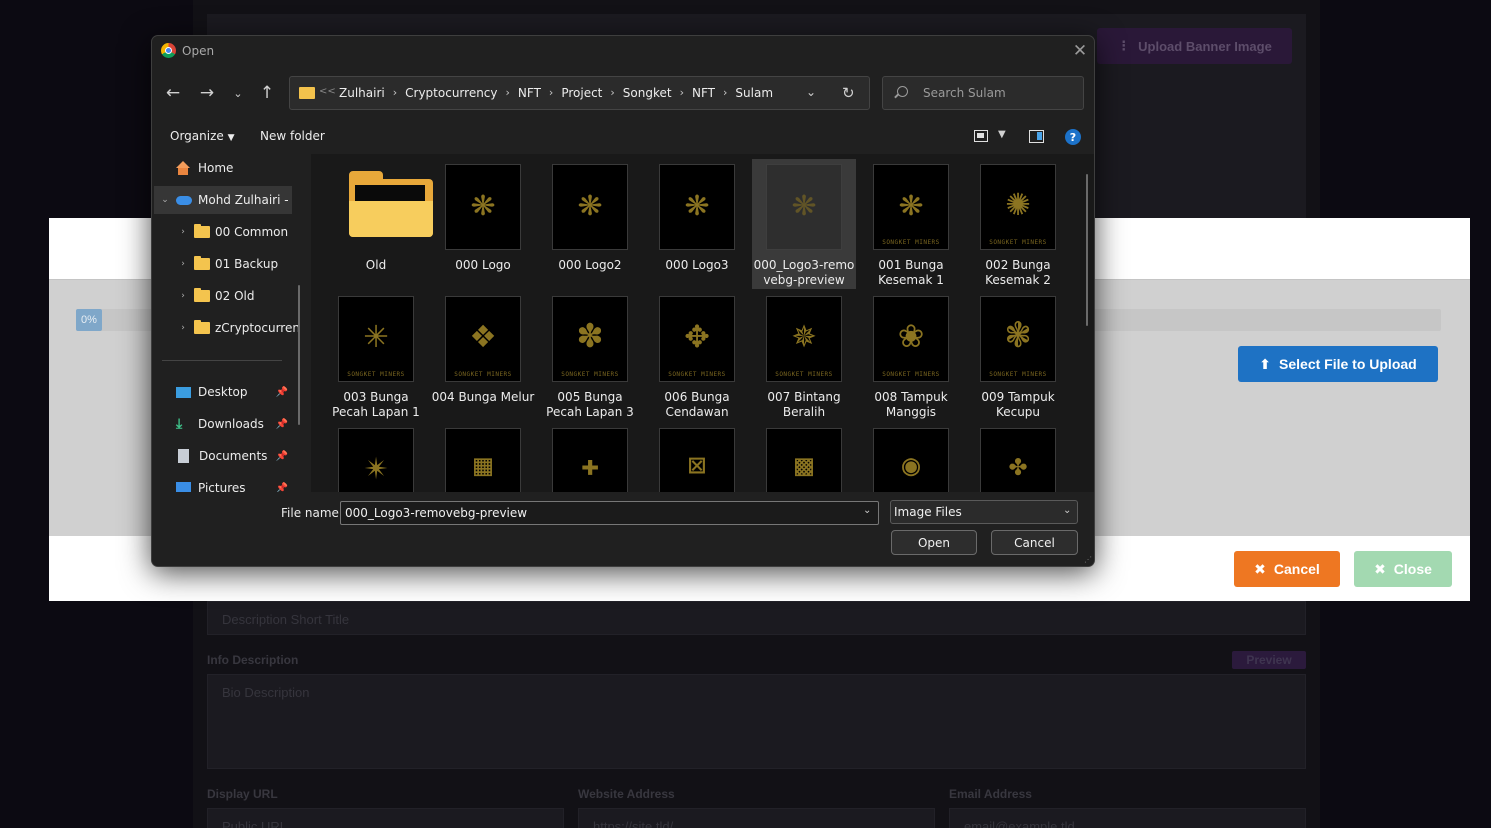 This screenshot has width=1491, height=828. I want to click on nav-item-folder: › zCryptocurren, so click(241, 328).